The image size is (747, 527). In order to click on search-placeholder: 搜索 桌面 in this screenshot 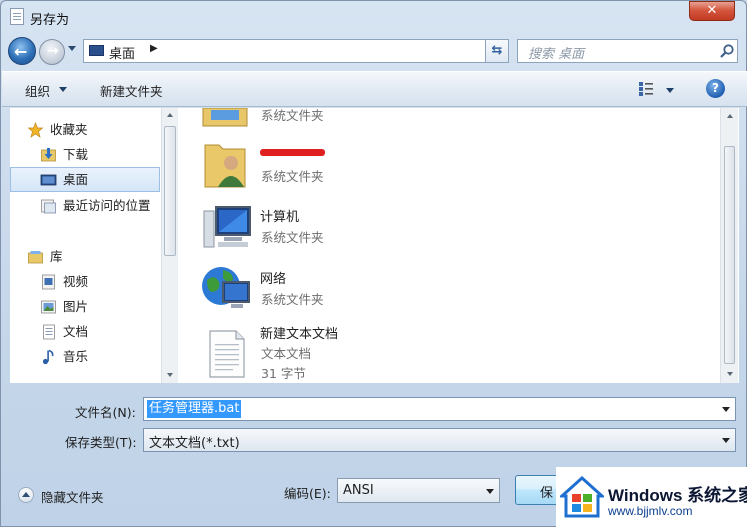, I will do `click(556, 54)`.